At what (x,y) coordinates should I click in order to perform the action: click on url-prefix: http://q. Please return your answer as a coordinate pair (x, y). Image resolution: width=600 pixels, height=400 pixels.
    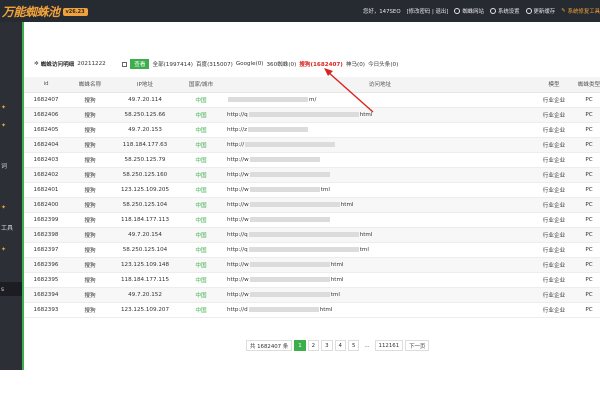
    Looking at the image, I should click on (237, 114).